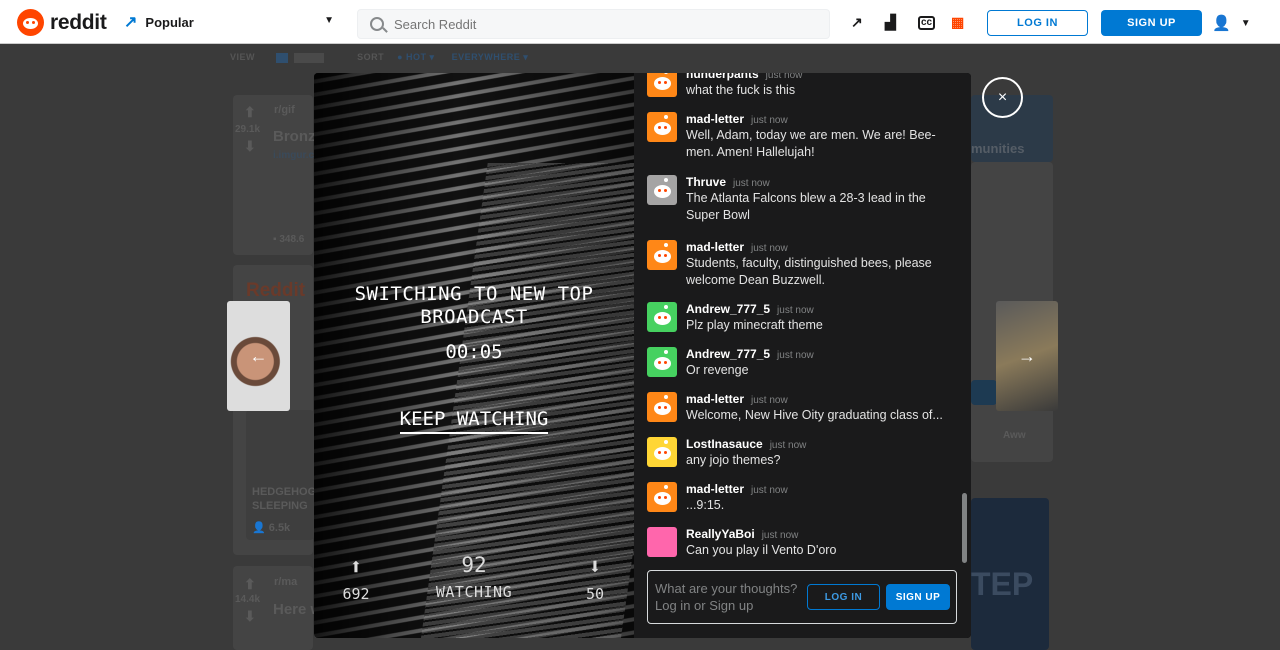  I want to click on post-comments: ▪ 348.6, so click(288, 239).